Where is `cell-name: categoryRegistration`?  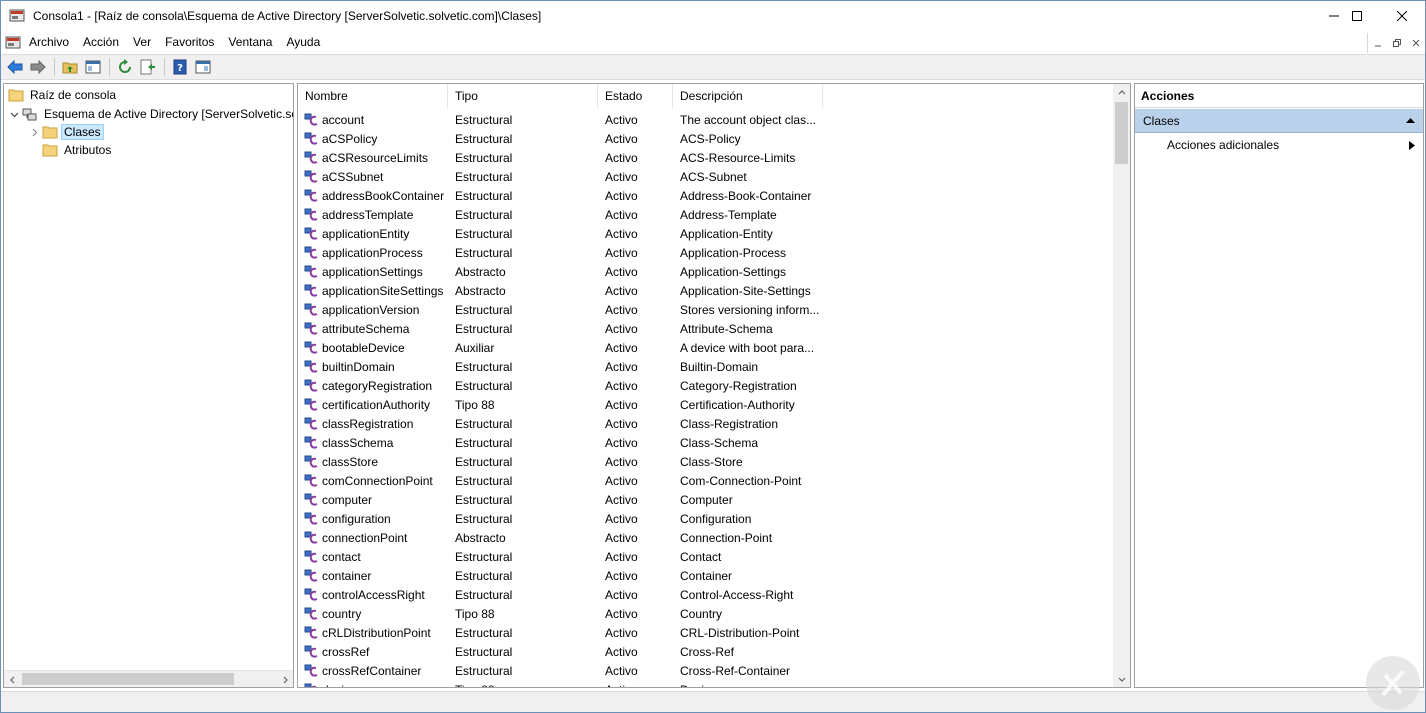 cell-name: categoryRegistration is located at coordinates (373, 386).